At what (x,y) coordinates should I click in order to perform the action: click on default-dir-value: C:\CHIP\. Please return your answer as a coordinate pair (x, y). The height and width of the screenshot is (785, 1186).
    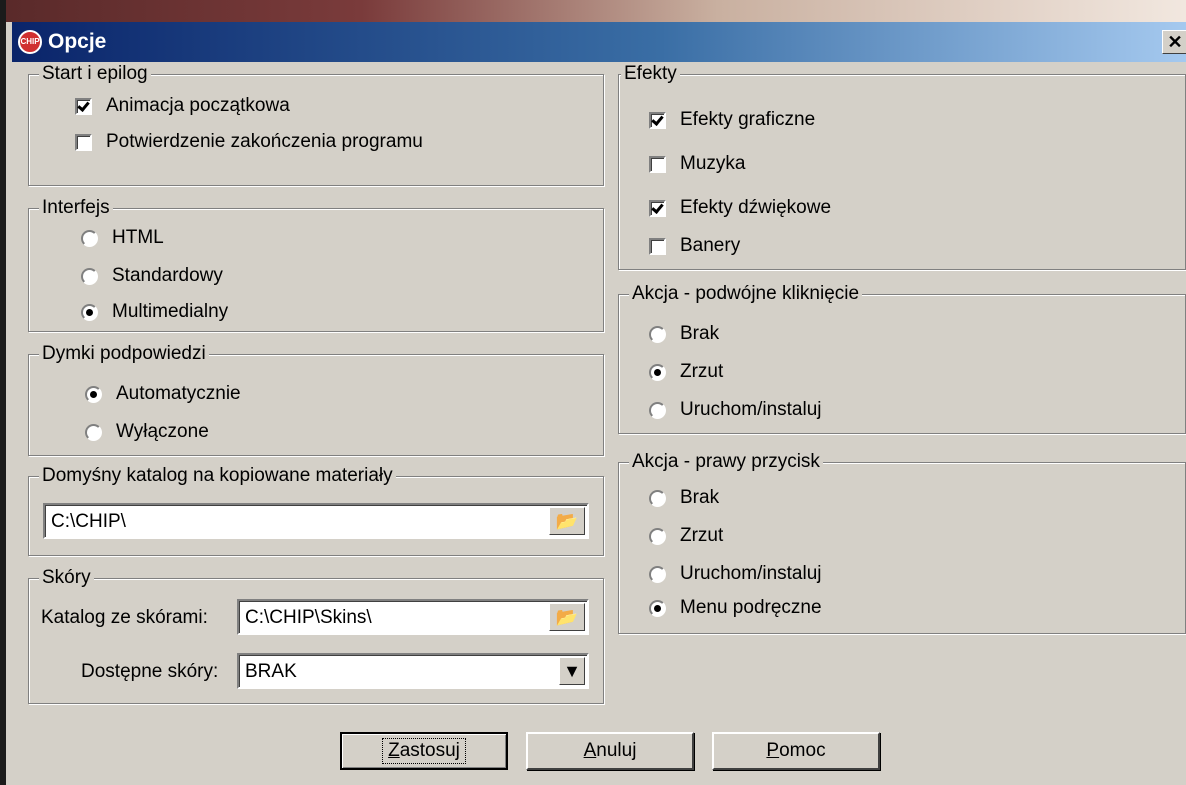
    Looking at the image, I should click on (88, 521).